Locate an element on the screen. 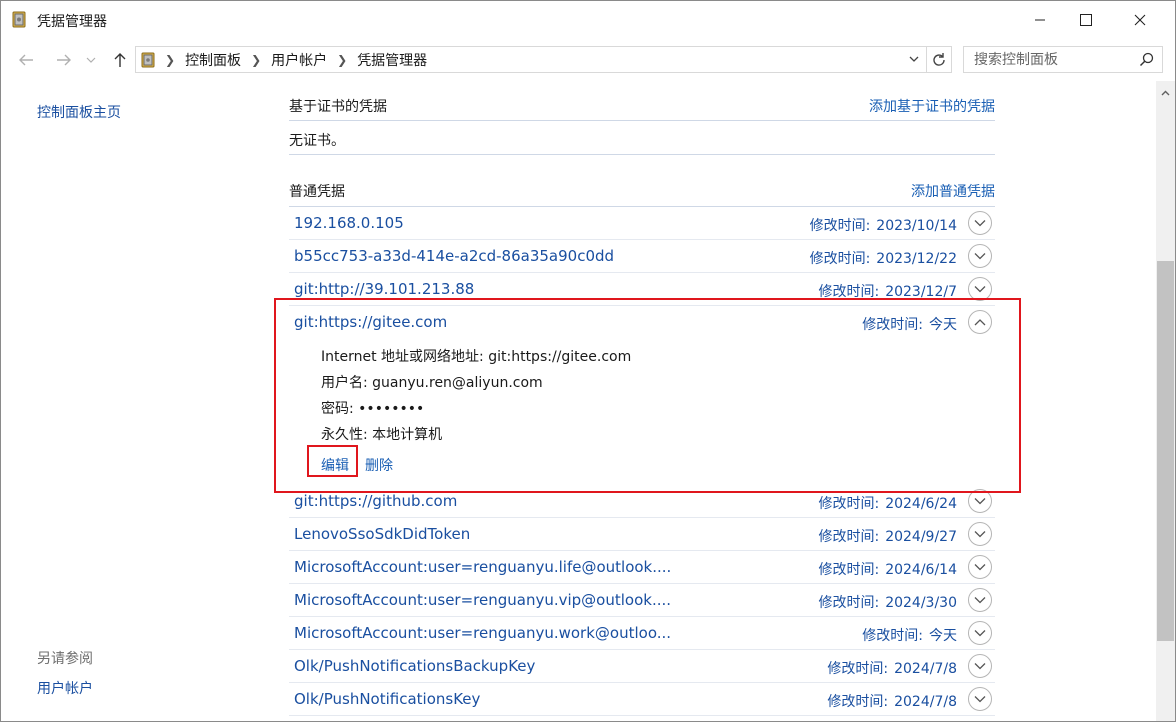  arrow-right-icon is located at coordinates (64, 60).